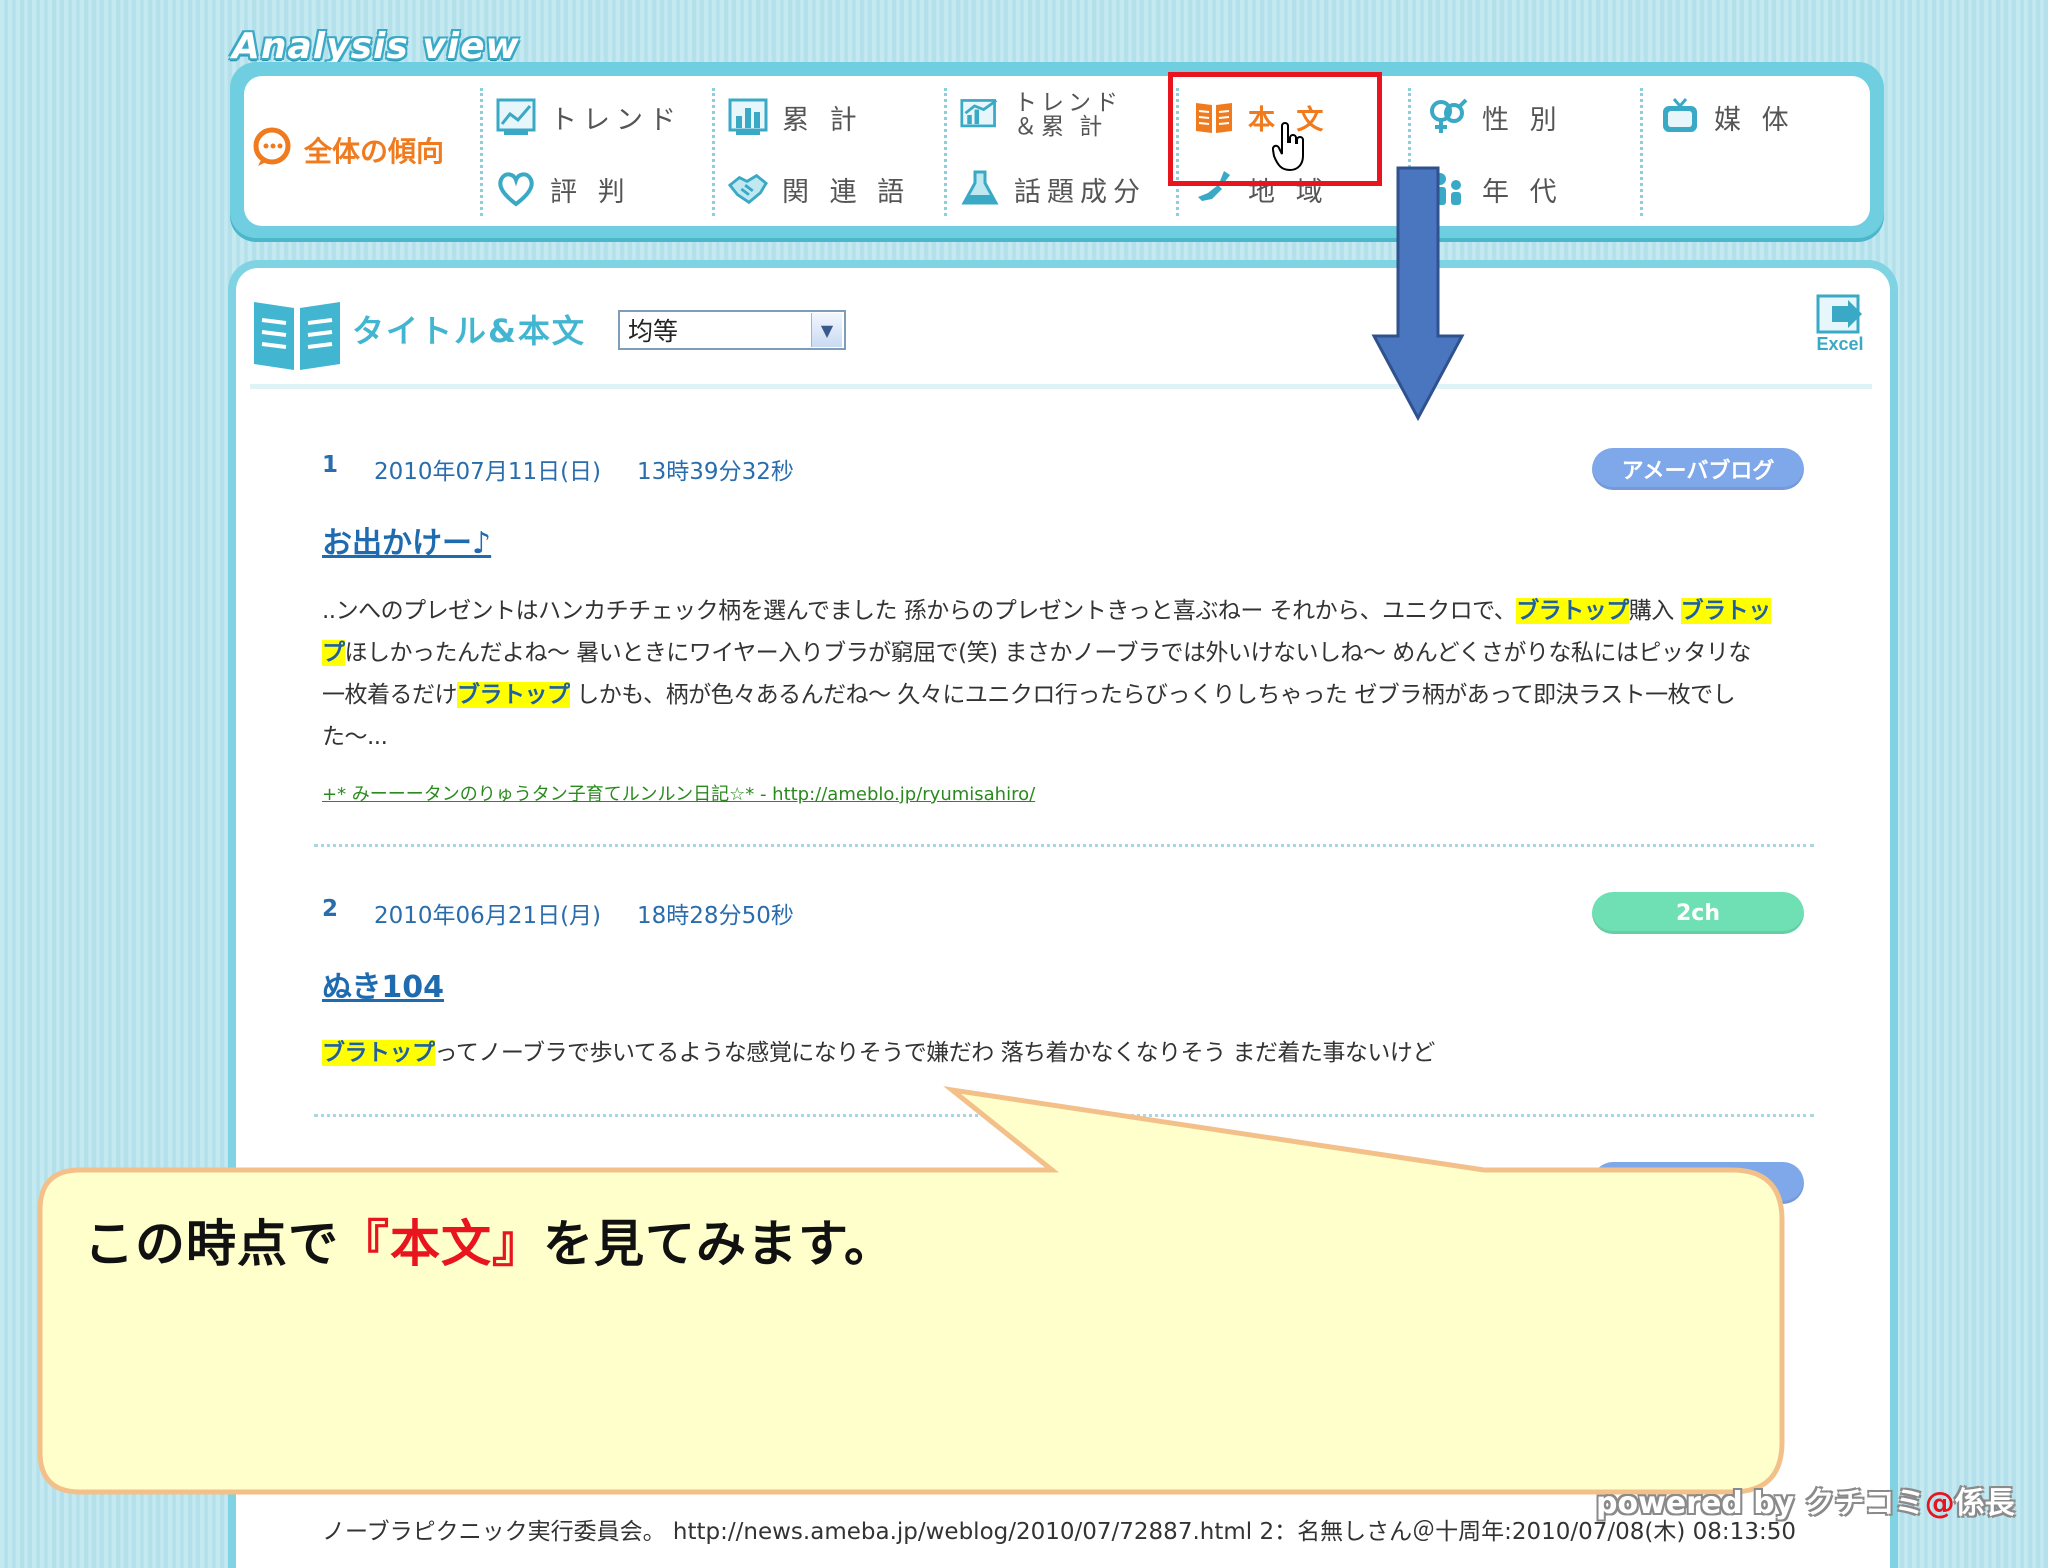 The image size is (2048, 1568). I want to click on powered-suffix: 係長, so click(1984, 1503).